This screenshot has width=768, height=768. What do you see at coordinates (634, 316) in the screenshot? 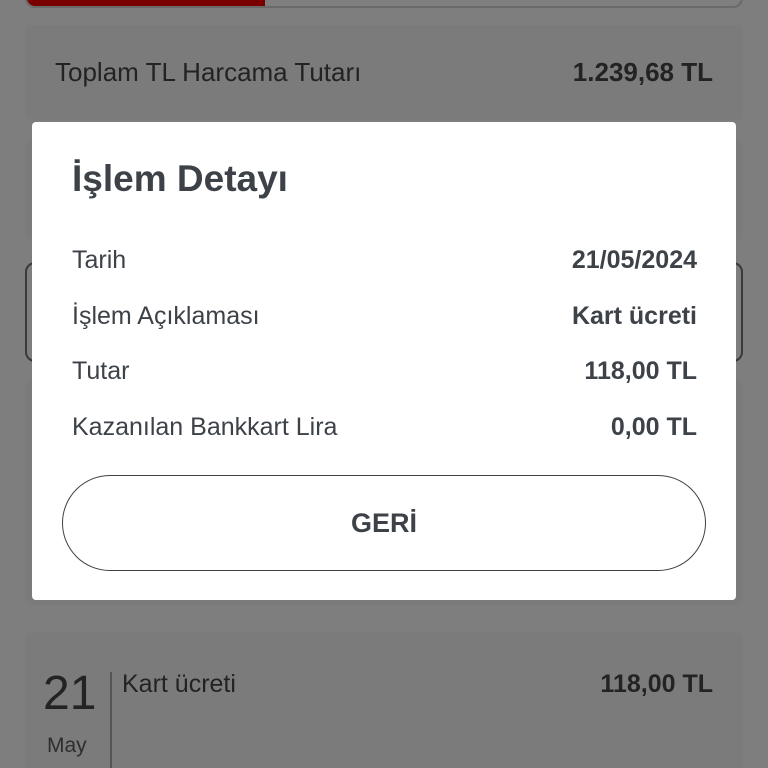
I see `detail-value: Kart ücreti` at bounding box center [634, 316].